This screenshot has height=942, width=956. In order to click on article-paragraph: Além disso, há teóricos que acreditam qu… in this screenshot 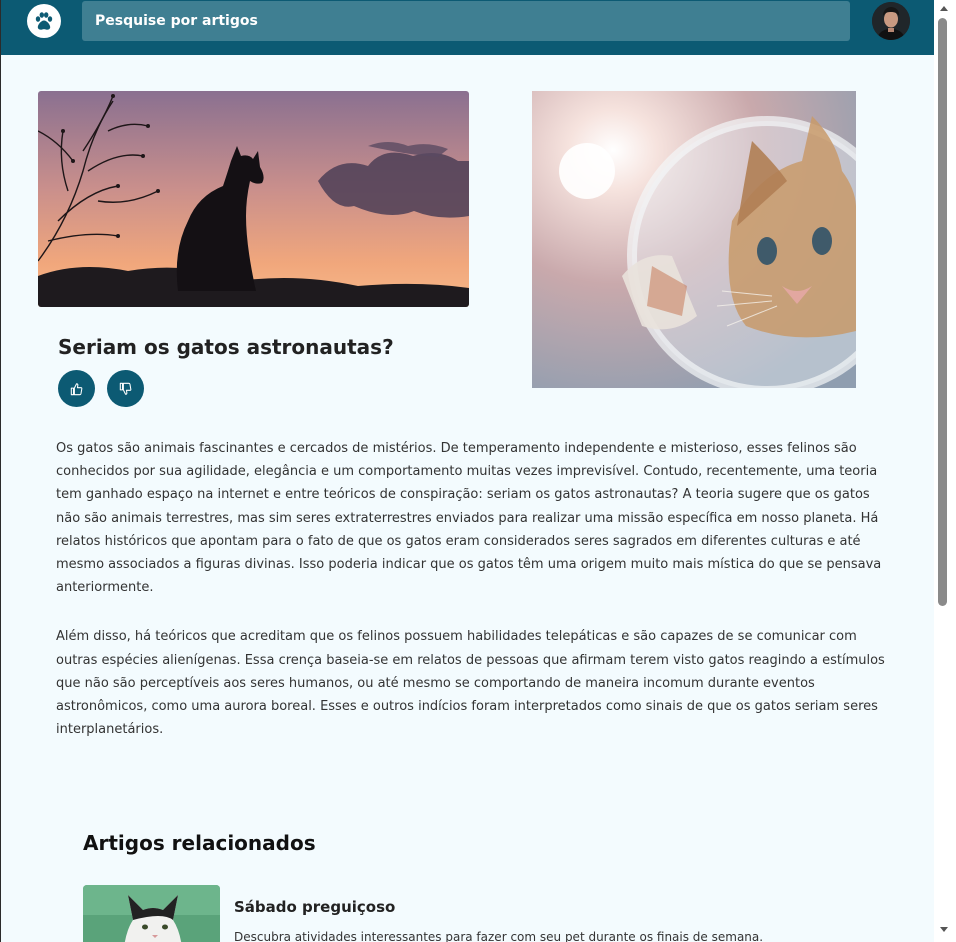, I will do `click(470, 683)`.